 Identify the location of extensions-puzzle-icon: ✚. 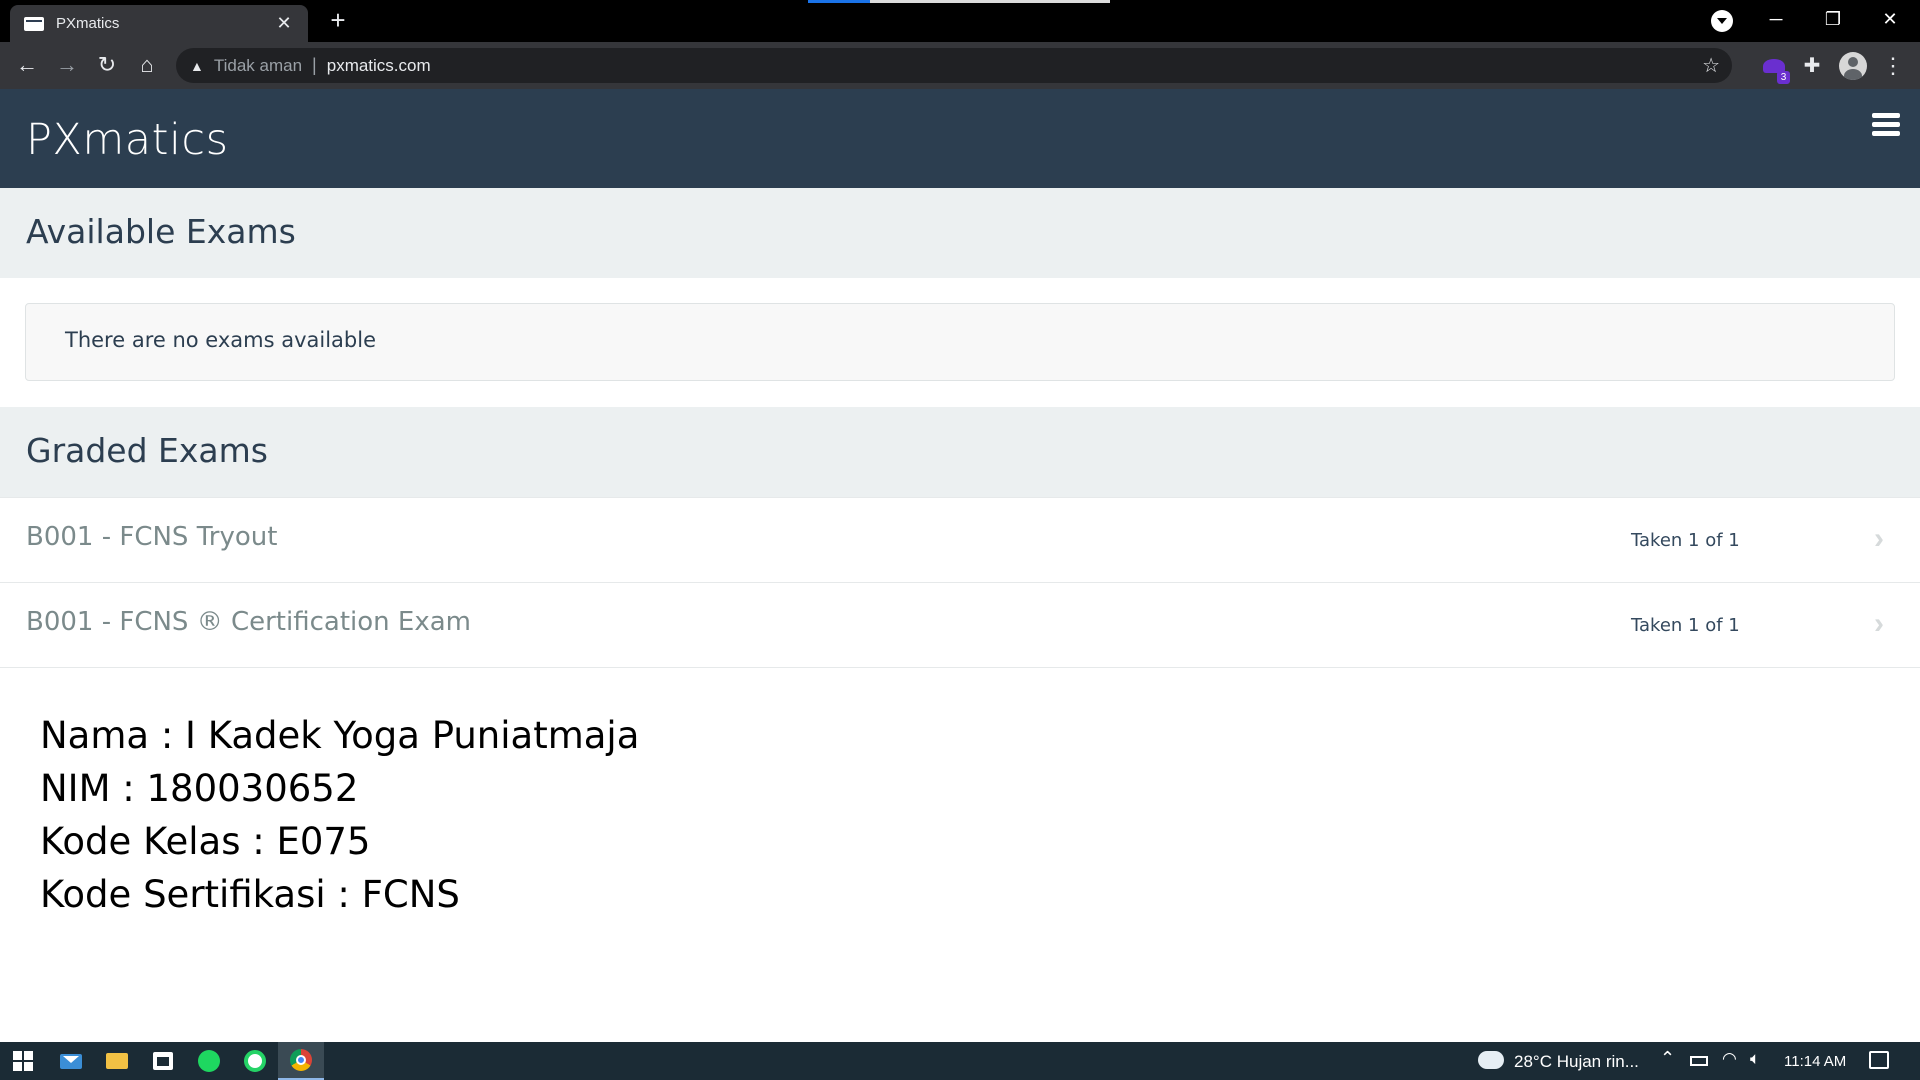
(1812, 66).